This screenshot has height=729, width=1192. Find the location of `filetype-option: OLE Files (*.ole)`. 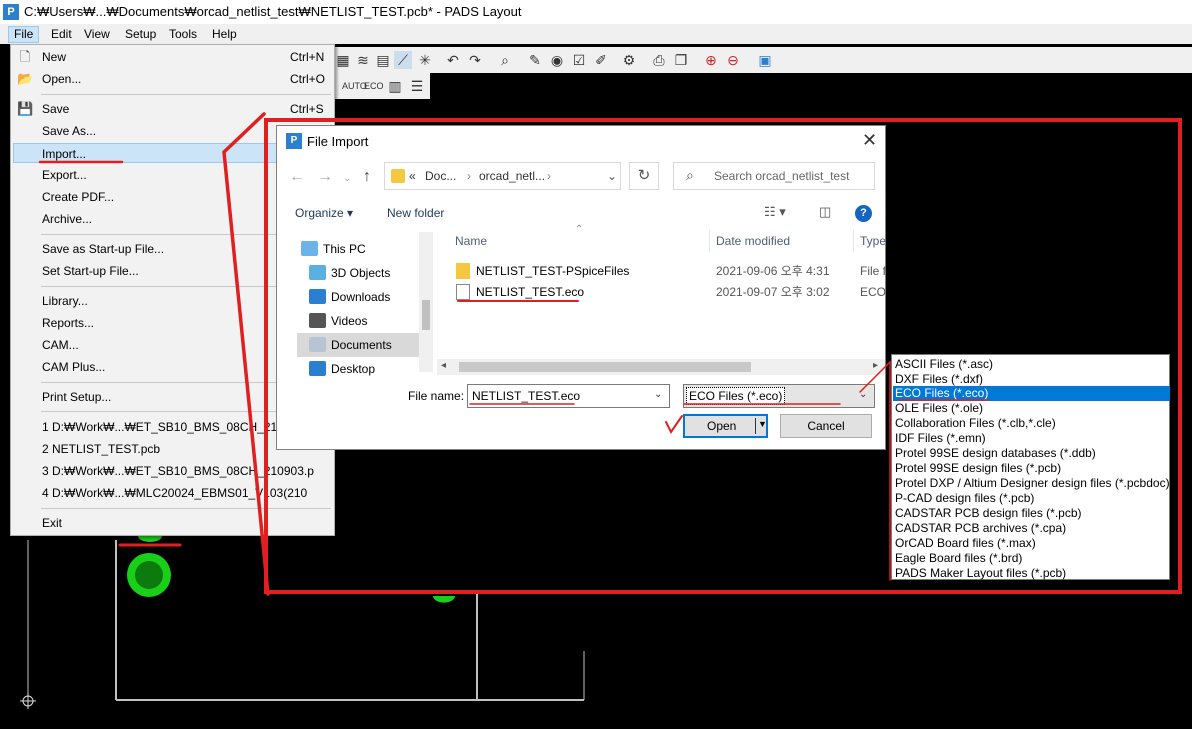

filetype-option: OLE Files (*.ole) is located at coordinates (1031, 408).